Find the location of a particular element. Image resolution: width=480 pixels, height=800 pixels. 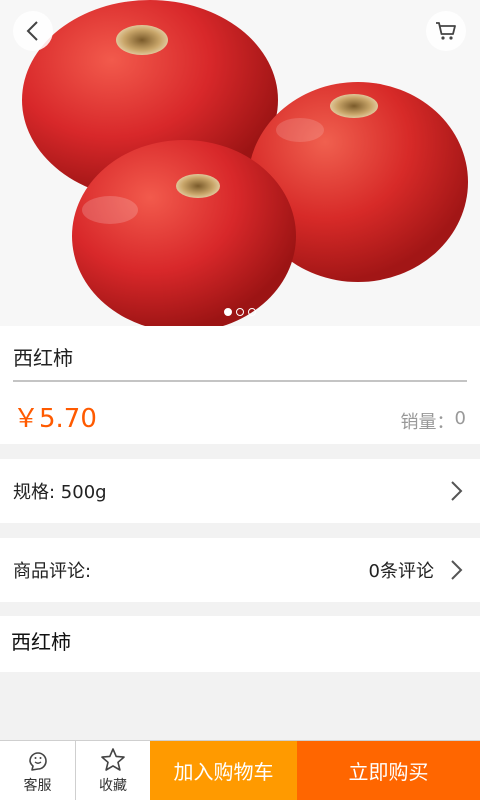

product-title: 西红柿 is located at coordinates (43, 358).